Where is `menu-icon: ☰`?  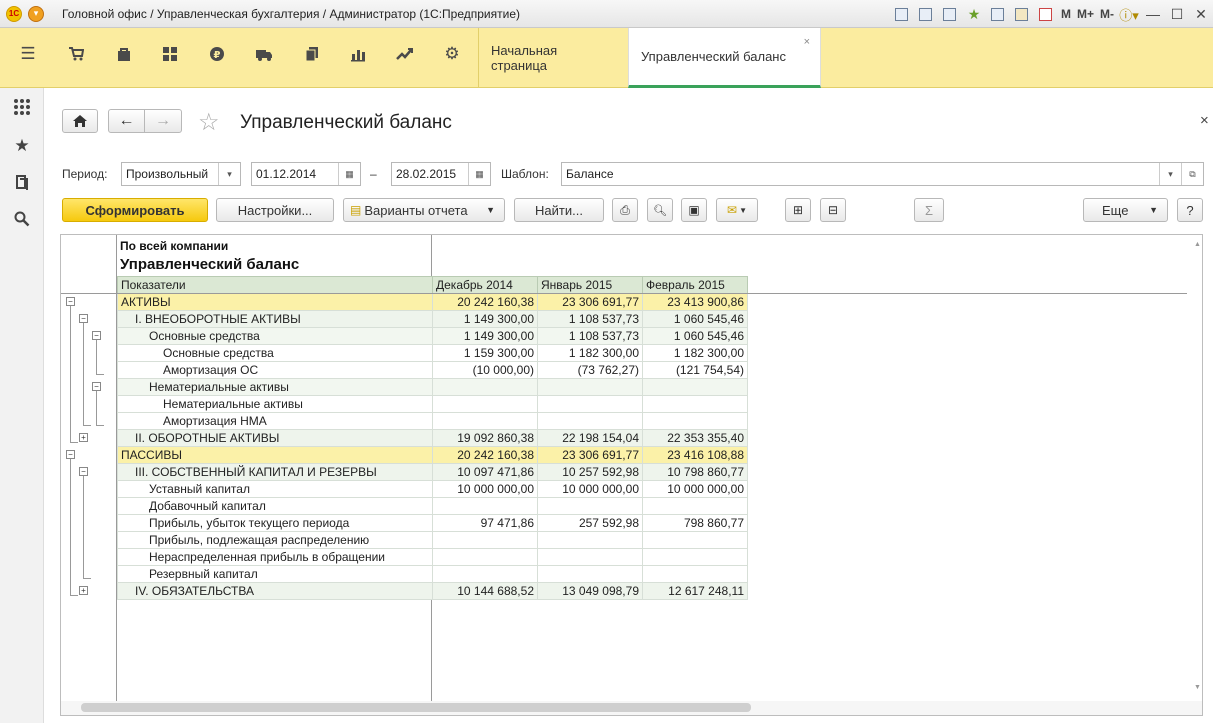
menu-icon: ☰ is located at coordinates (28, 54).